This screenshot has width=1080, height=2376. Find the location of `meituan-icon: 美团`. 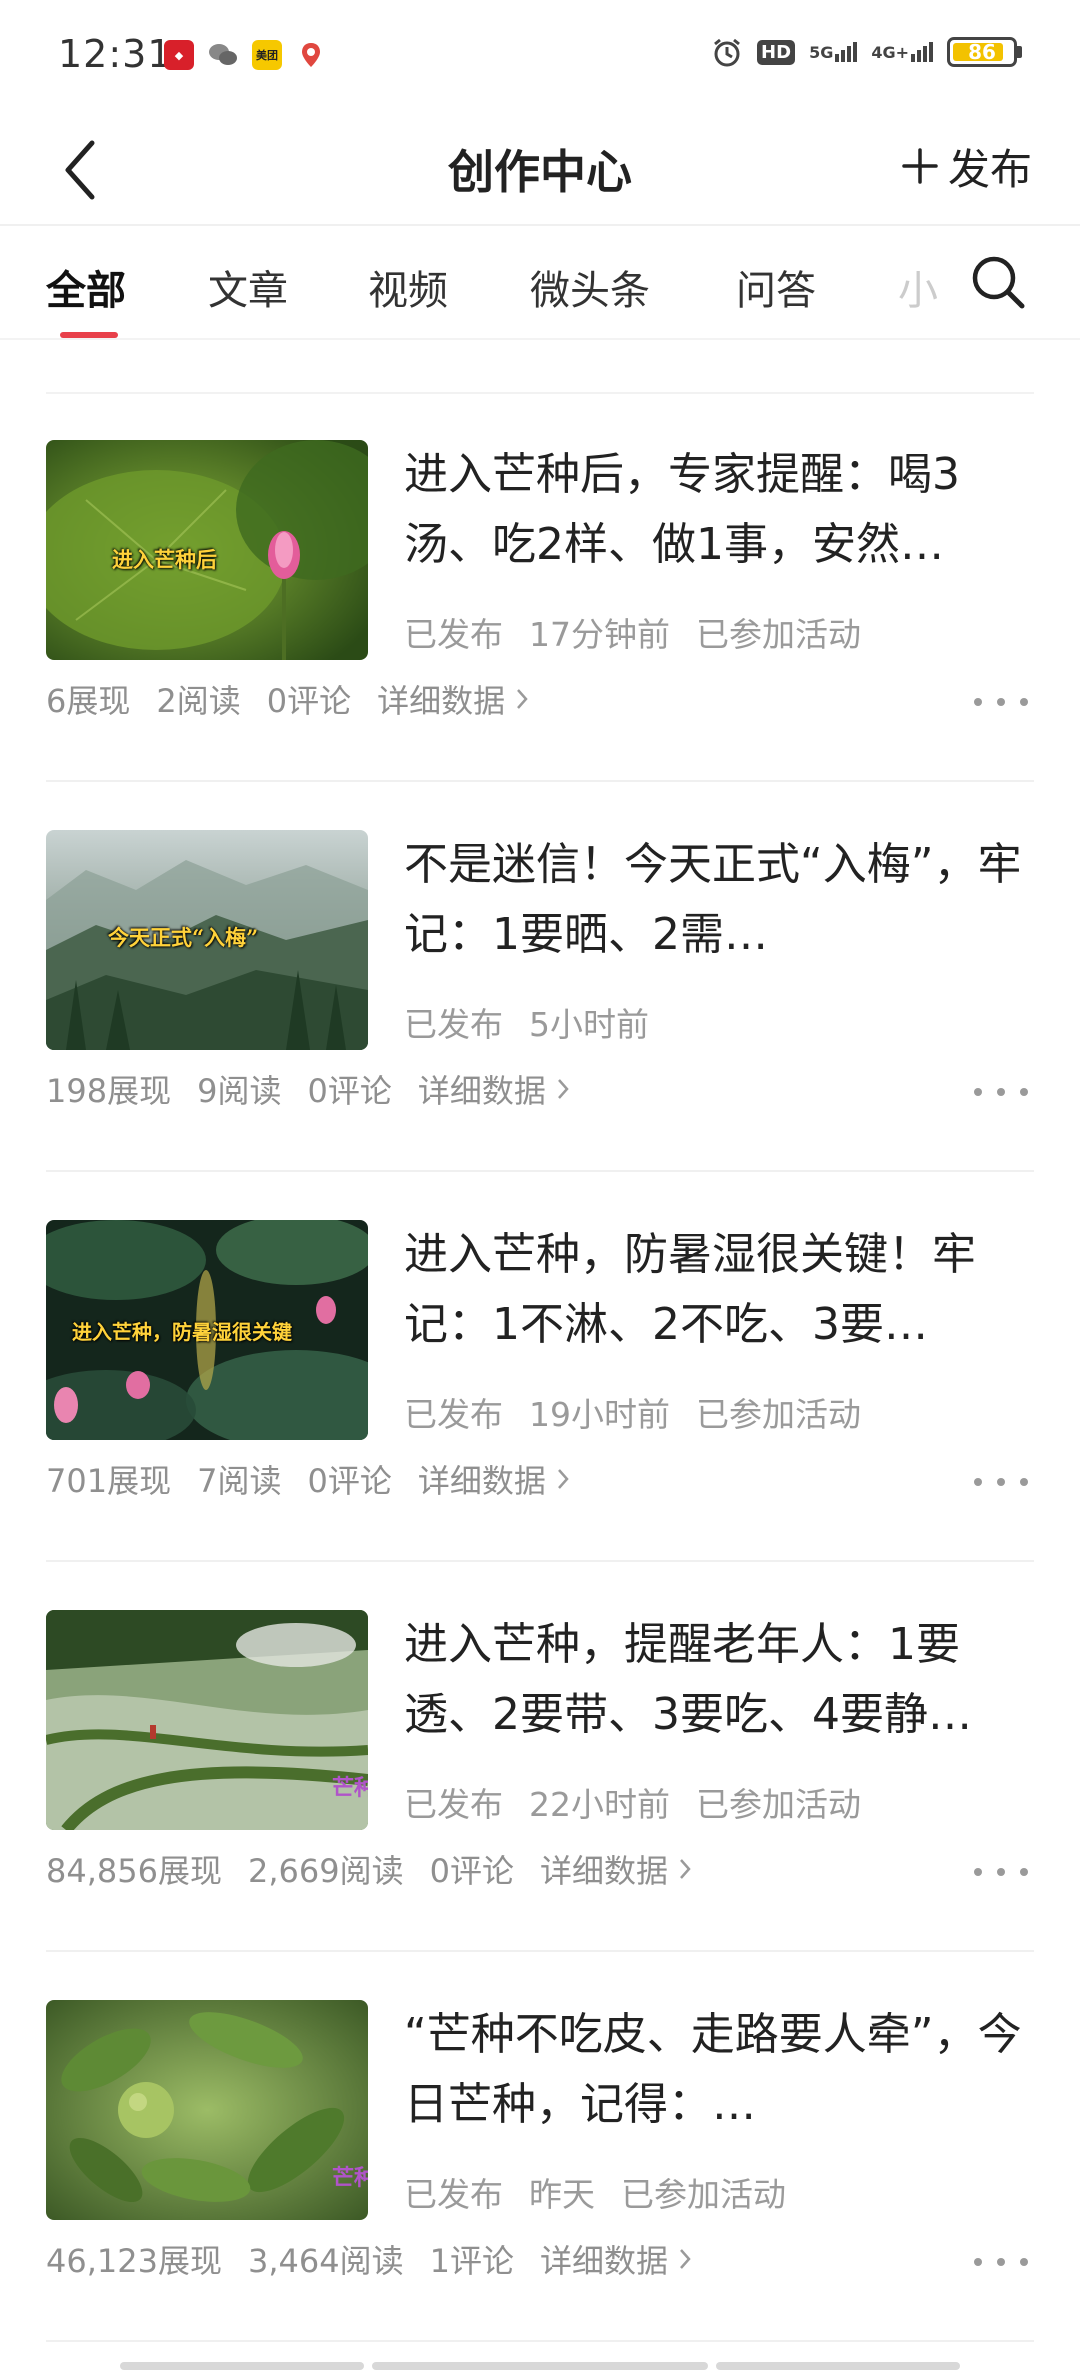

meituan-icon: 美团 is located at coordinates (267, 55).